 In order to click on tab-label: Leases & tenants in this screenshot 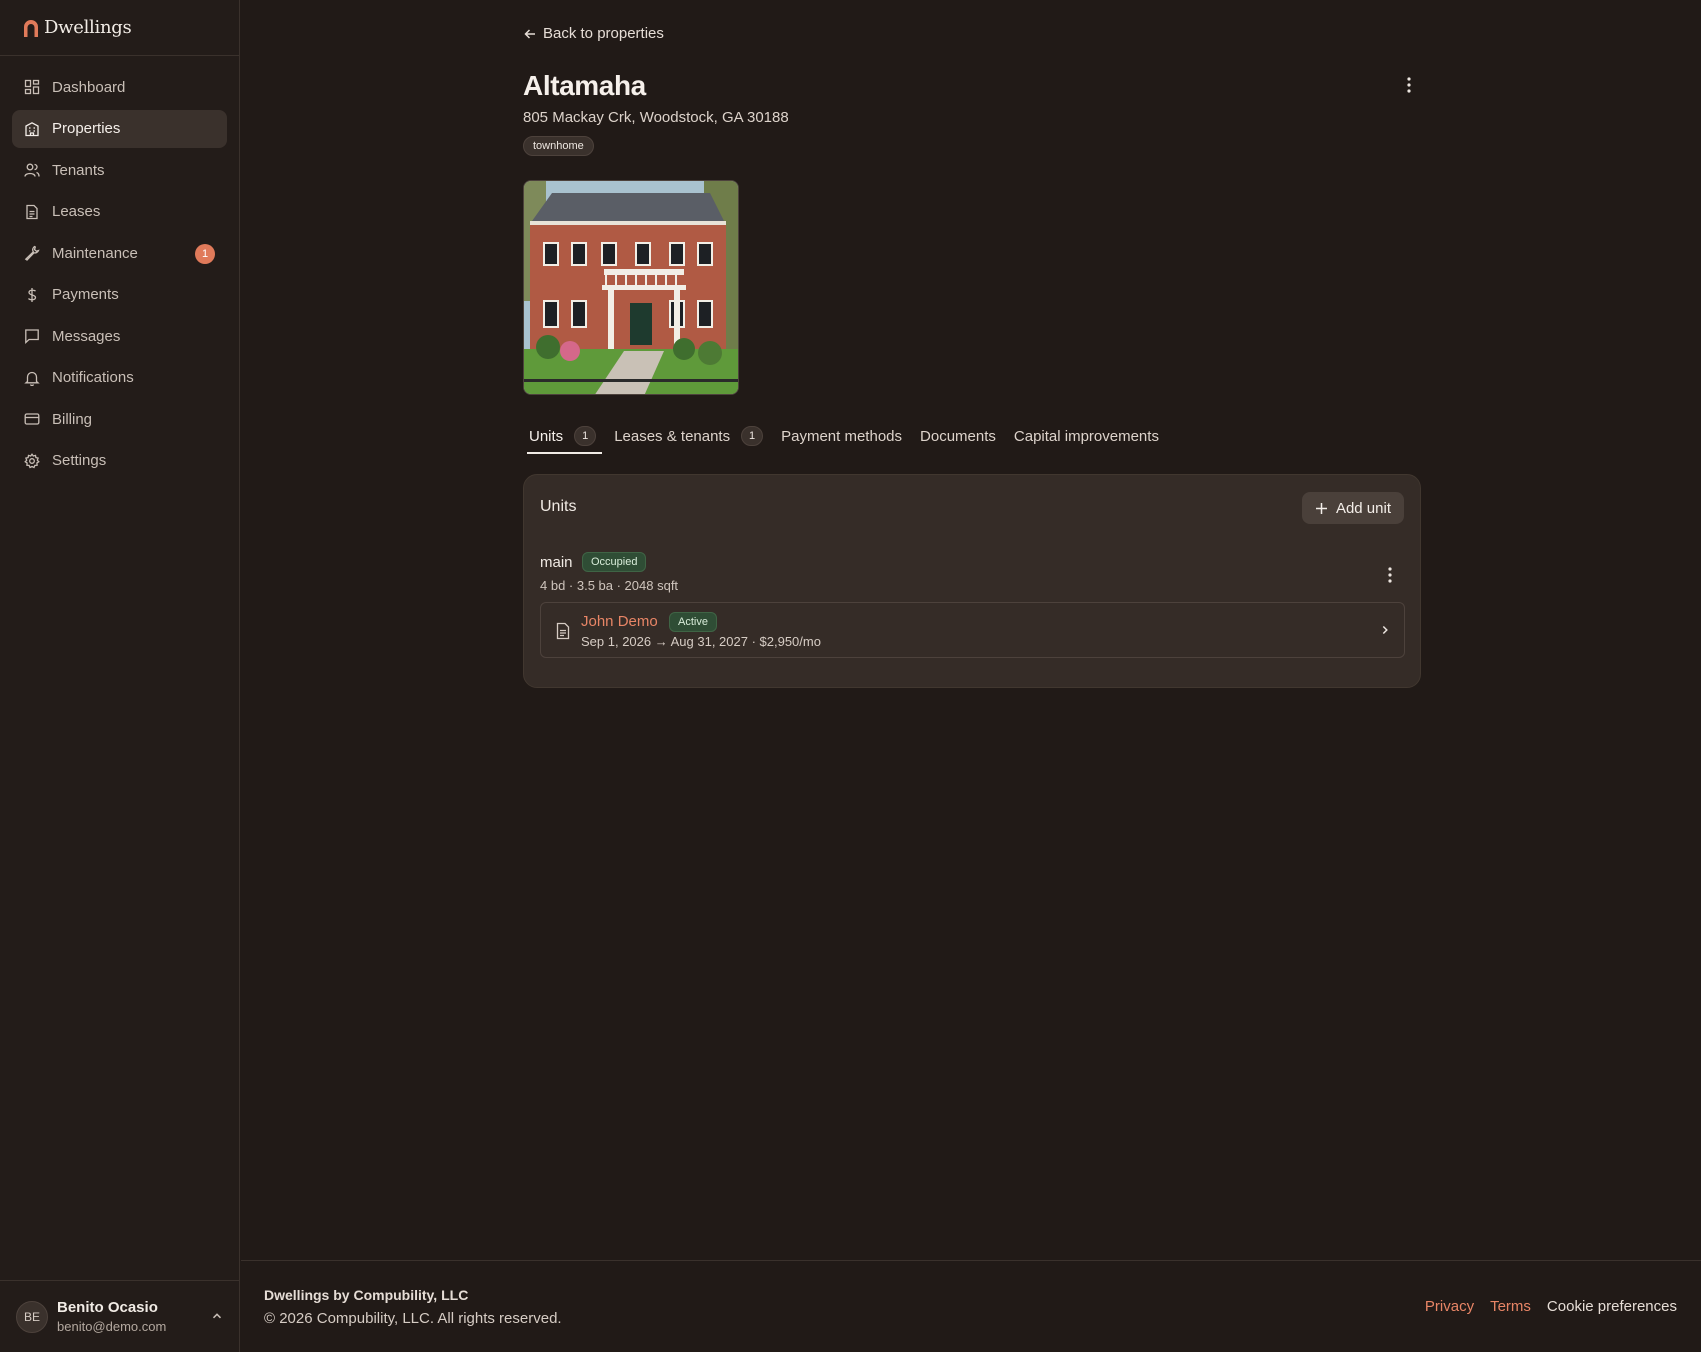, I will do `click(672, 436)`.